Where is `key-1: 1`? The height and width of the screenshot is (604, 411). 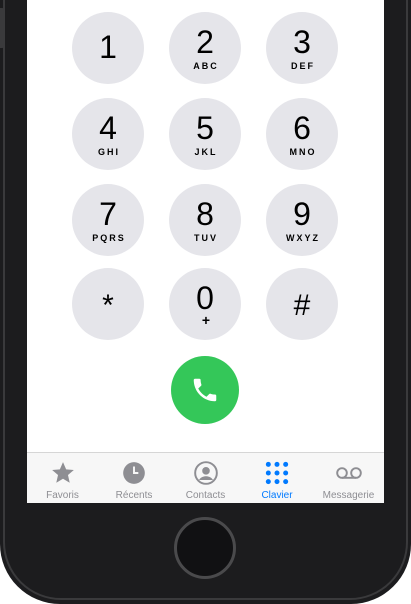 key-1: 1 is located at coordinates (108, 48).